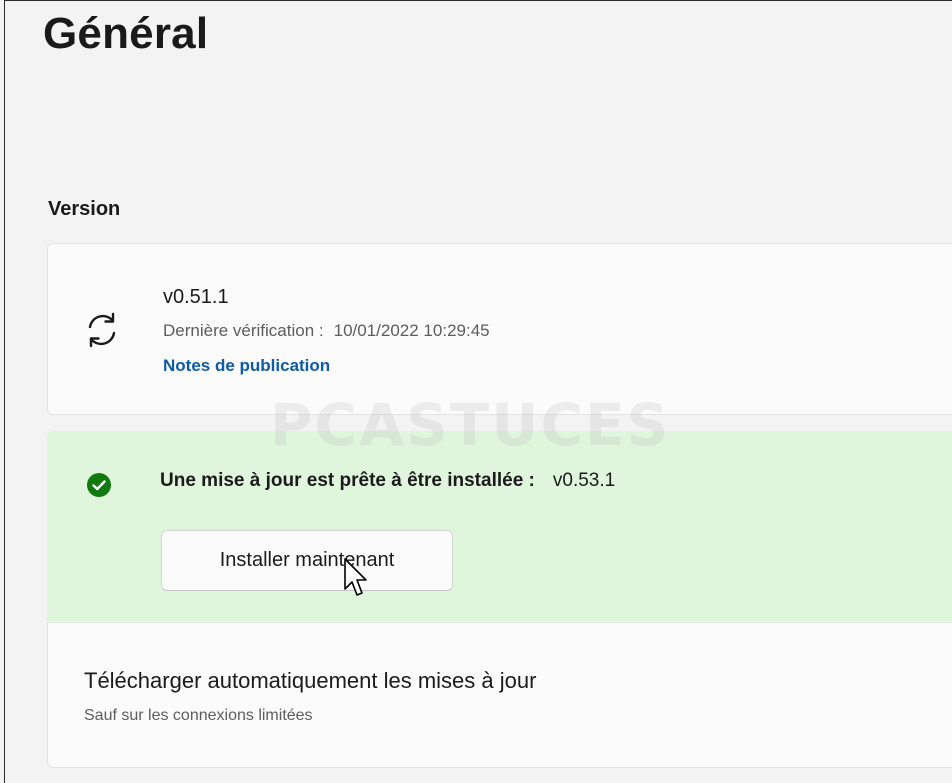  Describe the element at coordinates (198, 715) in the screenshot. I see `auto-download-subtitle: Sauf sur les connexions limitées` at that location.